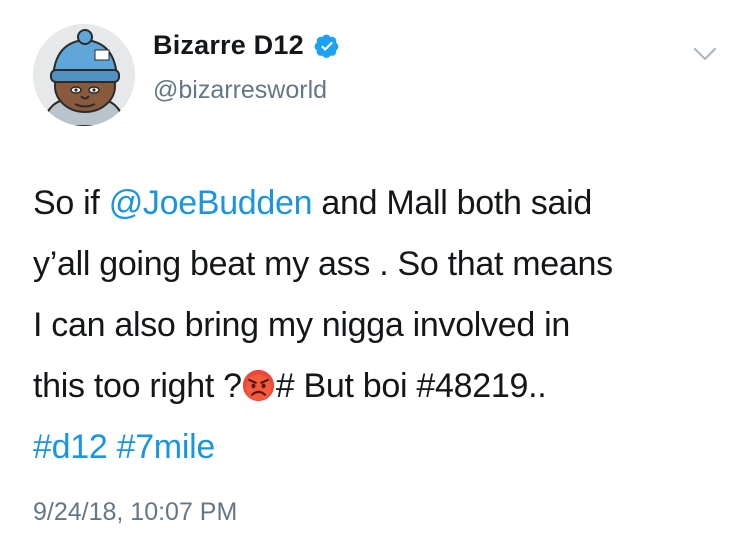  Describe the element at coordinates (137, 386) in the screenshot. I see `tweet-text-segment: this too right ?` at that location.